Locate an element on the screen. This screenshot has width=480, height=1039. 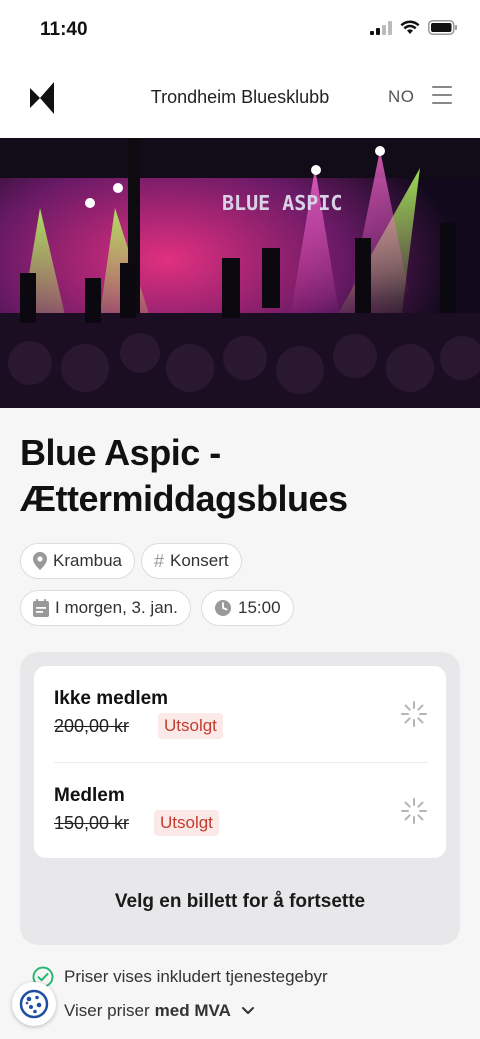
vat-toggle: Viser priser med MVA is located at coordinates (143, 1011).